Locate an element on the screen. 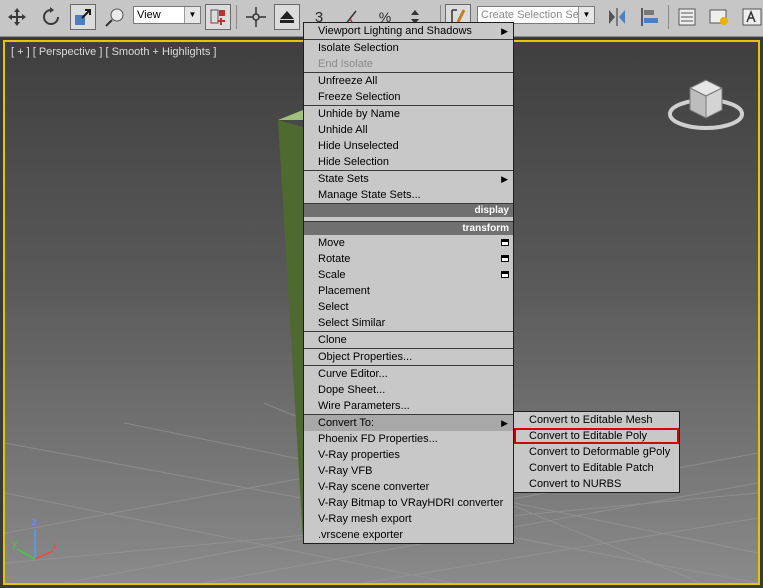 Image resolution: width=763 pixels, height=588 pixels. select-and-move-icon is located at coordinates (17, 17).